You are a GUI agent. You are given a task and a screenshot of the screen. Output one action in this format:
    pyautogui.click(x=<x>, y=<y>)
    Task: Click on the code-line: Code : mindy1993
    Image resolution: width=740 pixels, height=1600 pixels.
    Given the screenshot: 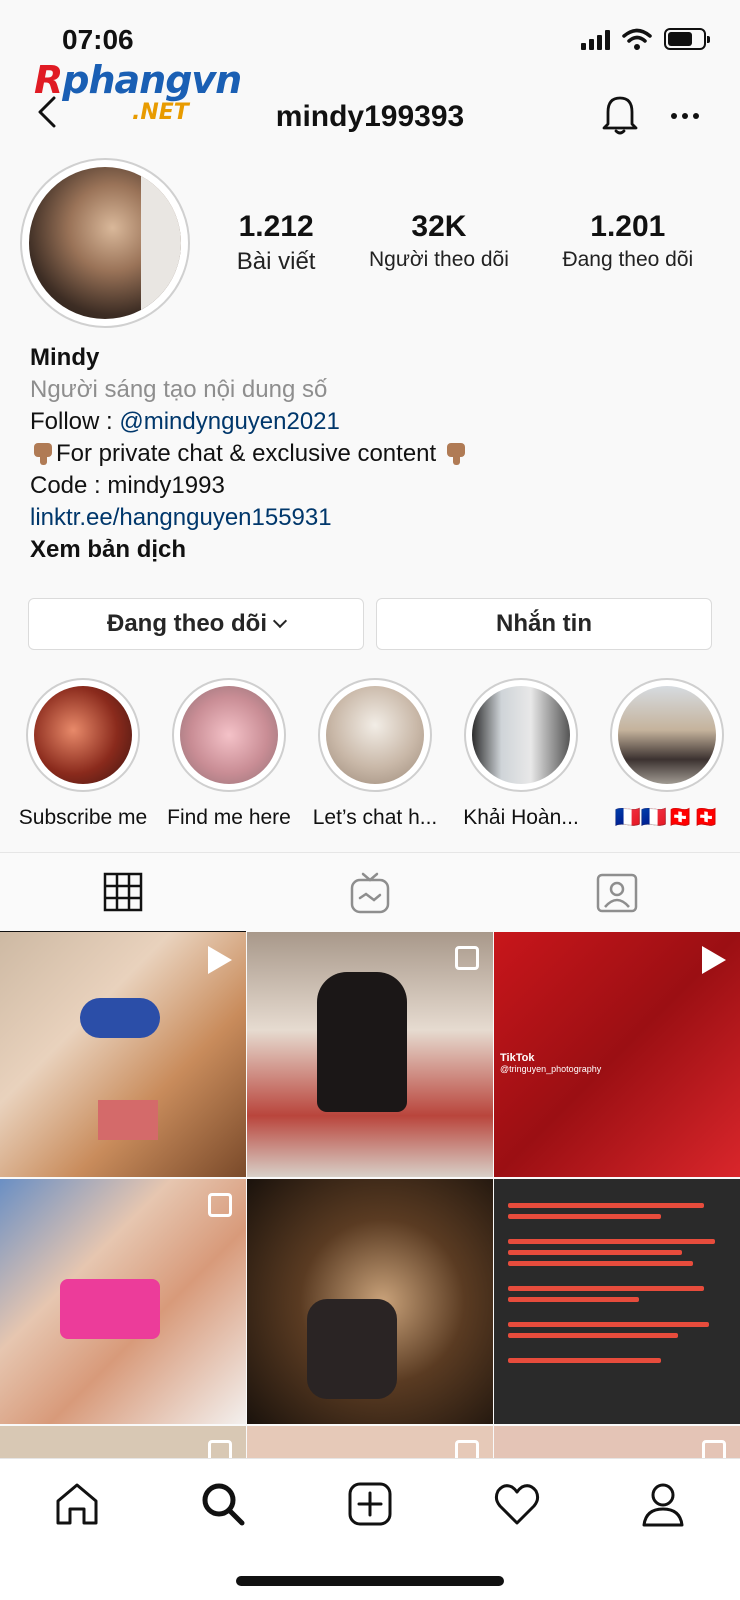 What is the action you would take?
    pyautogui.click(x=127, y=485)
    